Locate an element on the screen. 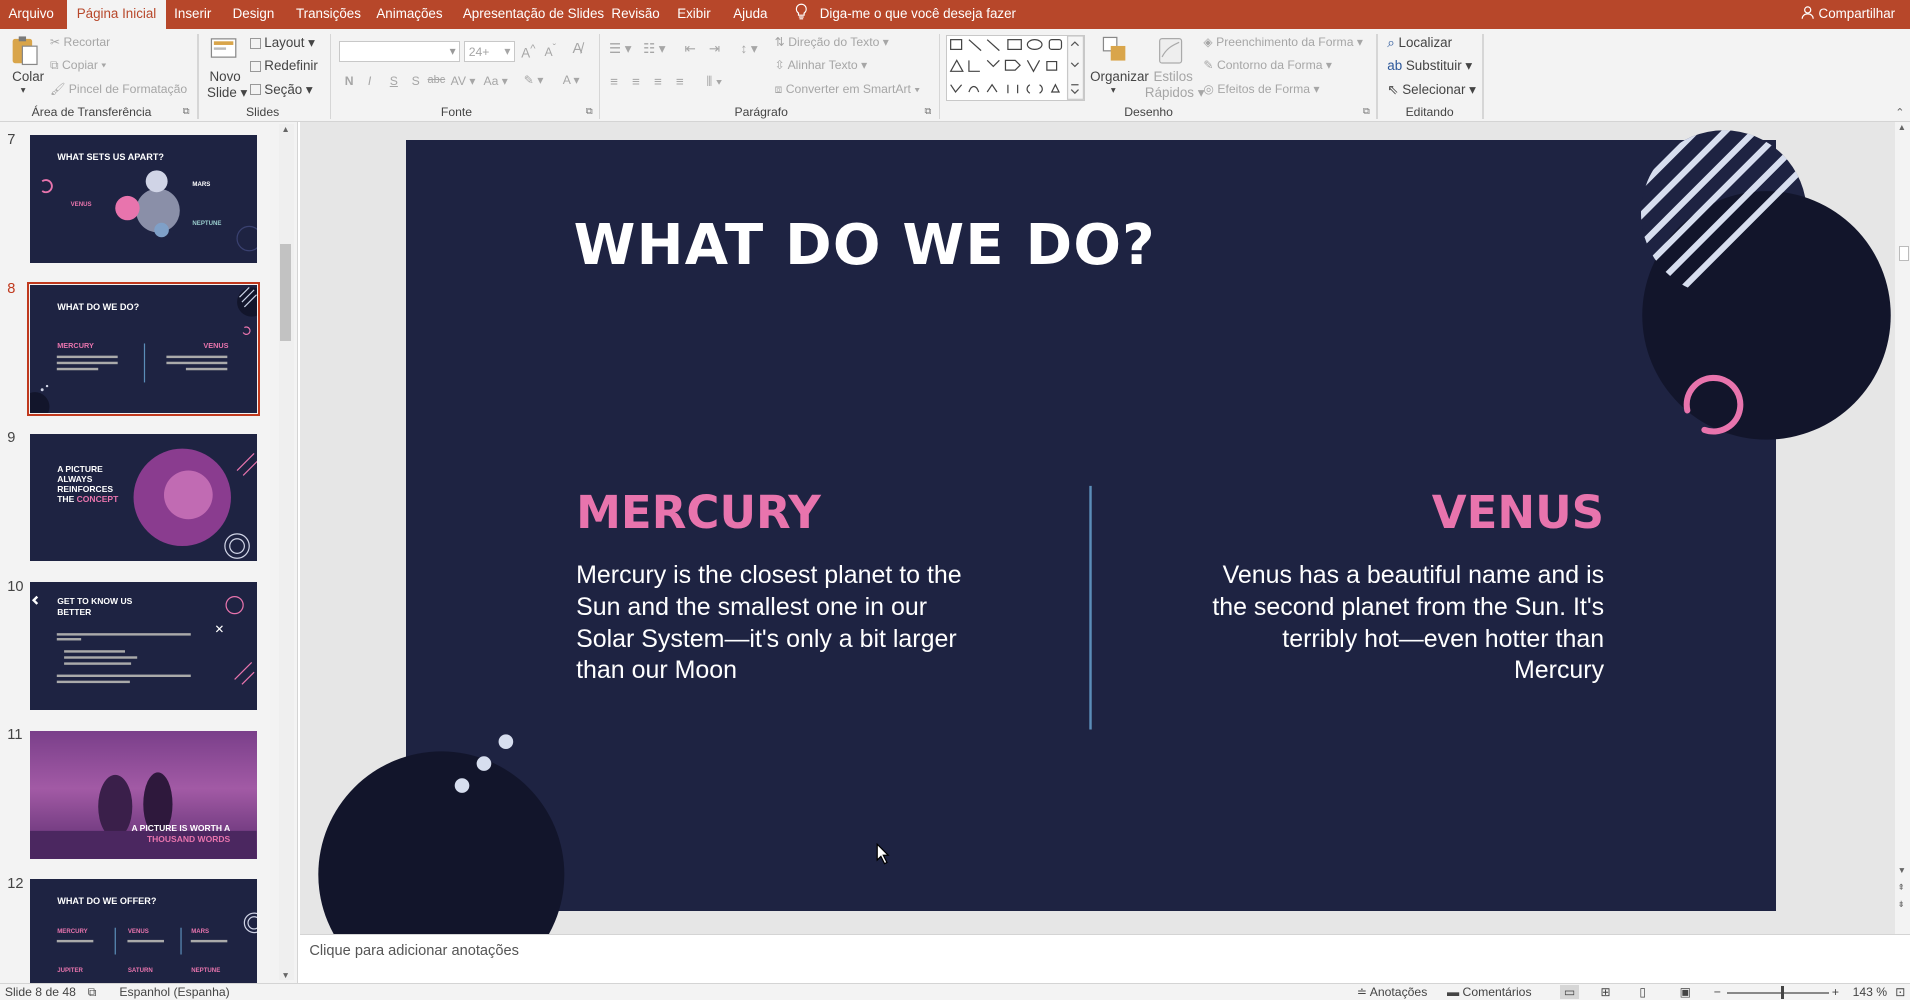 The width and height of the screenshot is (1910, 1000). tab-revisao: Revisão is located at coordinates (635, 14).